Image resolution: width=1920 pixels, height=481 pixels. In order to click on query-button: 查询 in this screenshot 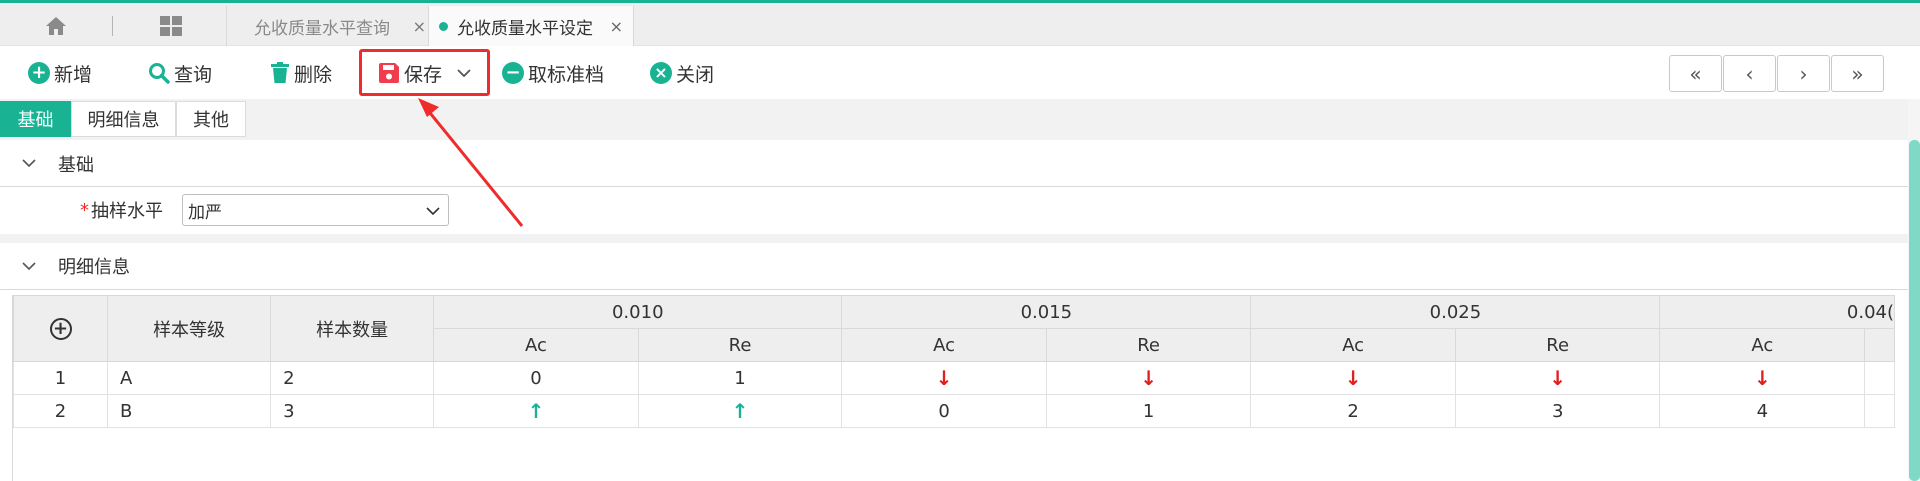, I will do `click(180, 73)`.